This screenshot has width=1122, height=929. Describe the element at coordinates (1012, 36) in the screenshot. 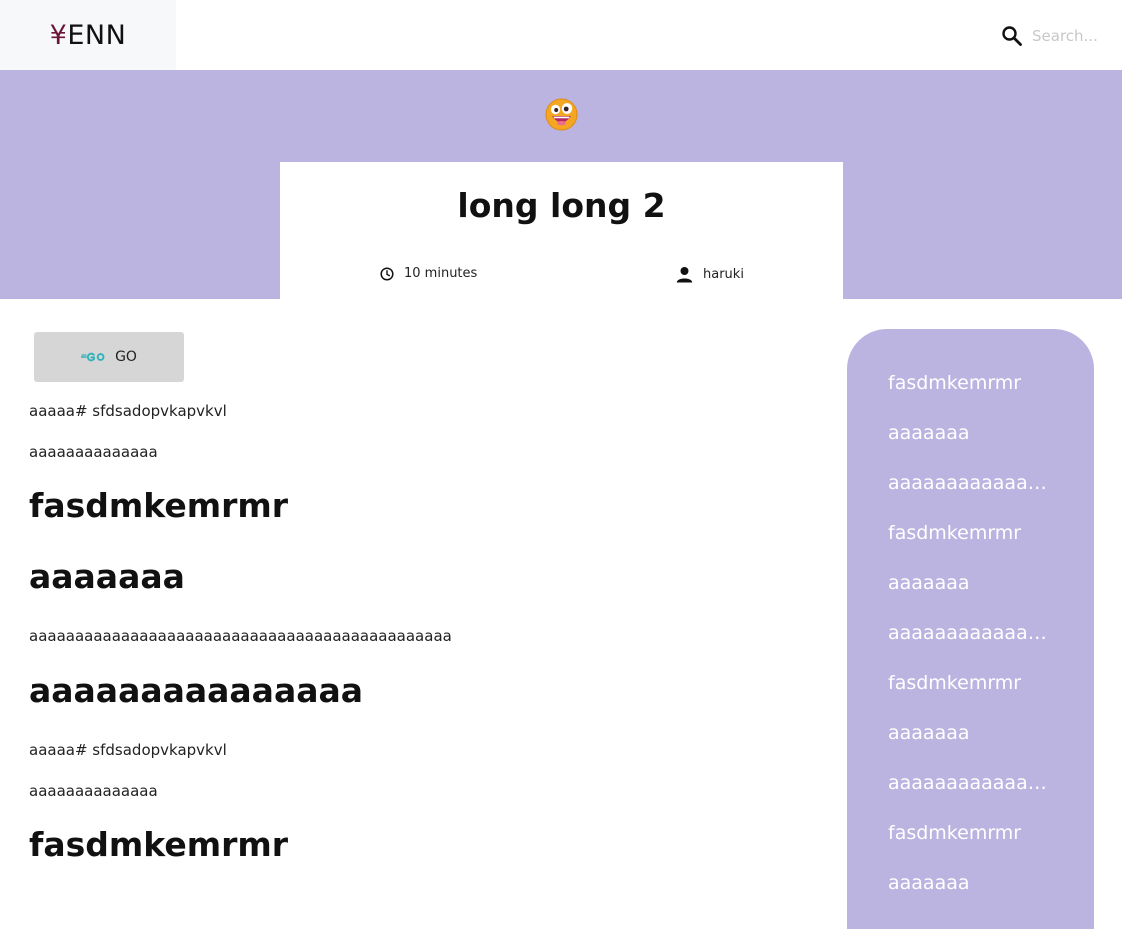

I see `search-icon` at that location.